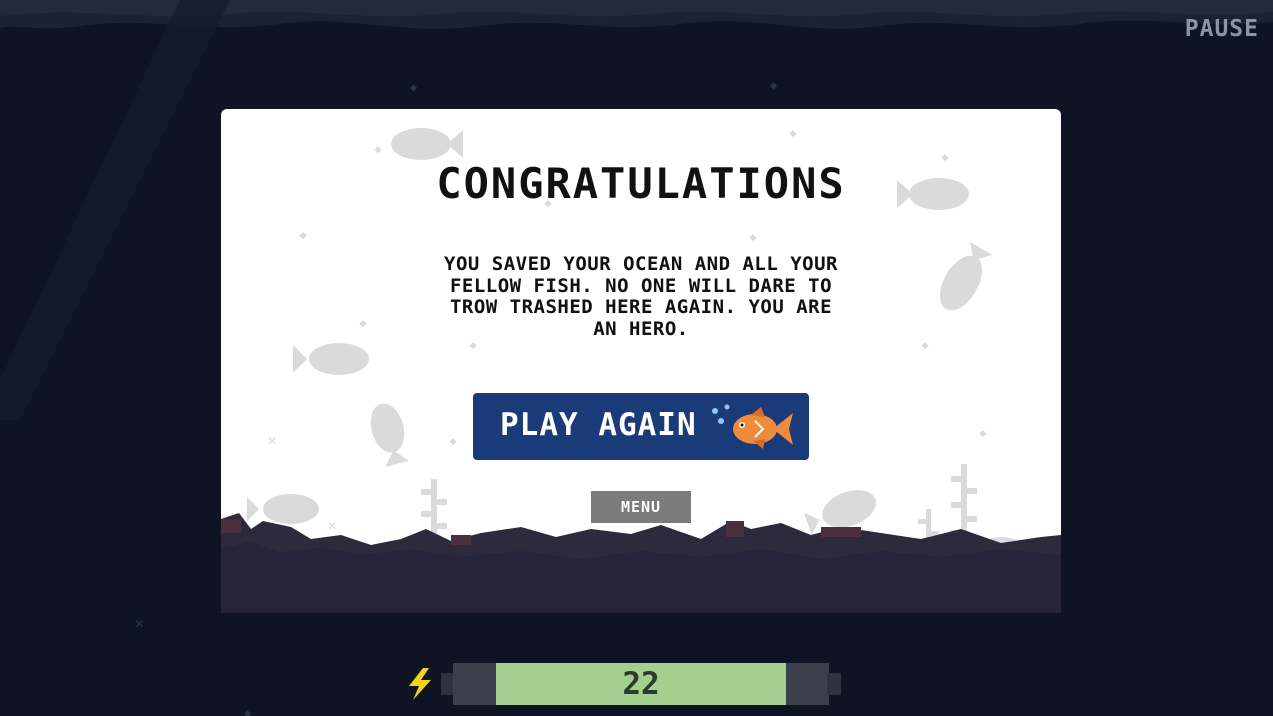  Describe the element at coordinates (641, 507) in the screenshot. I see `menu-button: MENU` at that location.